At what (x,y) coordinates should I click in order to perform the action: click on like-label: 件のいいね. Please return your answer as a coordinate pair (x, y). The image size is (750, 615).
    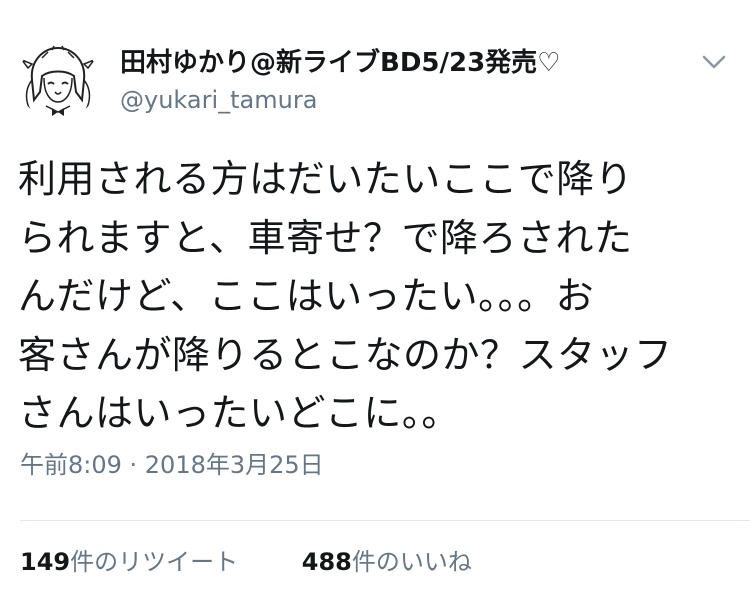
    Looking at the image, I should click on (411, 562).